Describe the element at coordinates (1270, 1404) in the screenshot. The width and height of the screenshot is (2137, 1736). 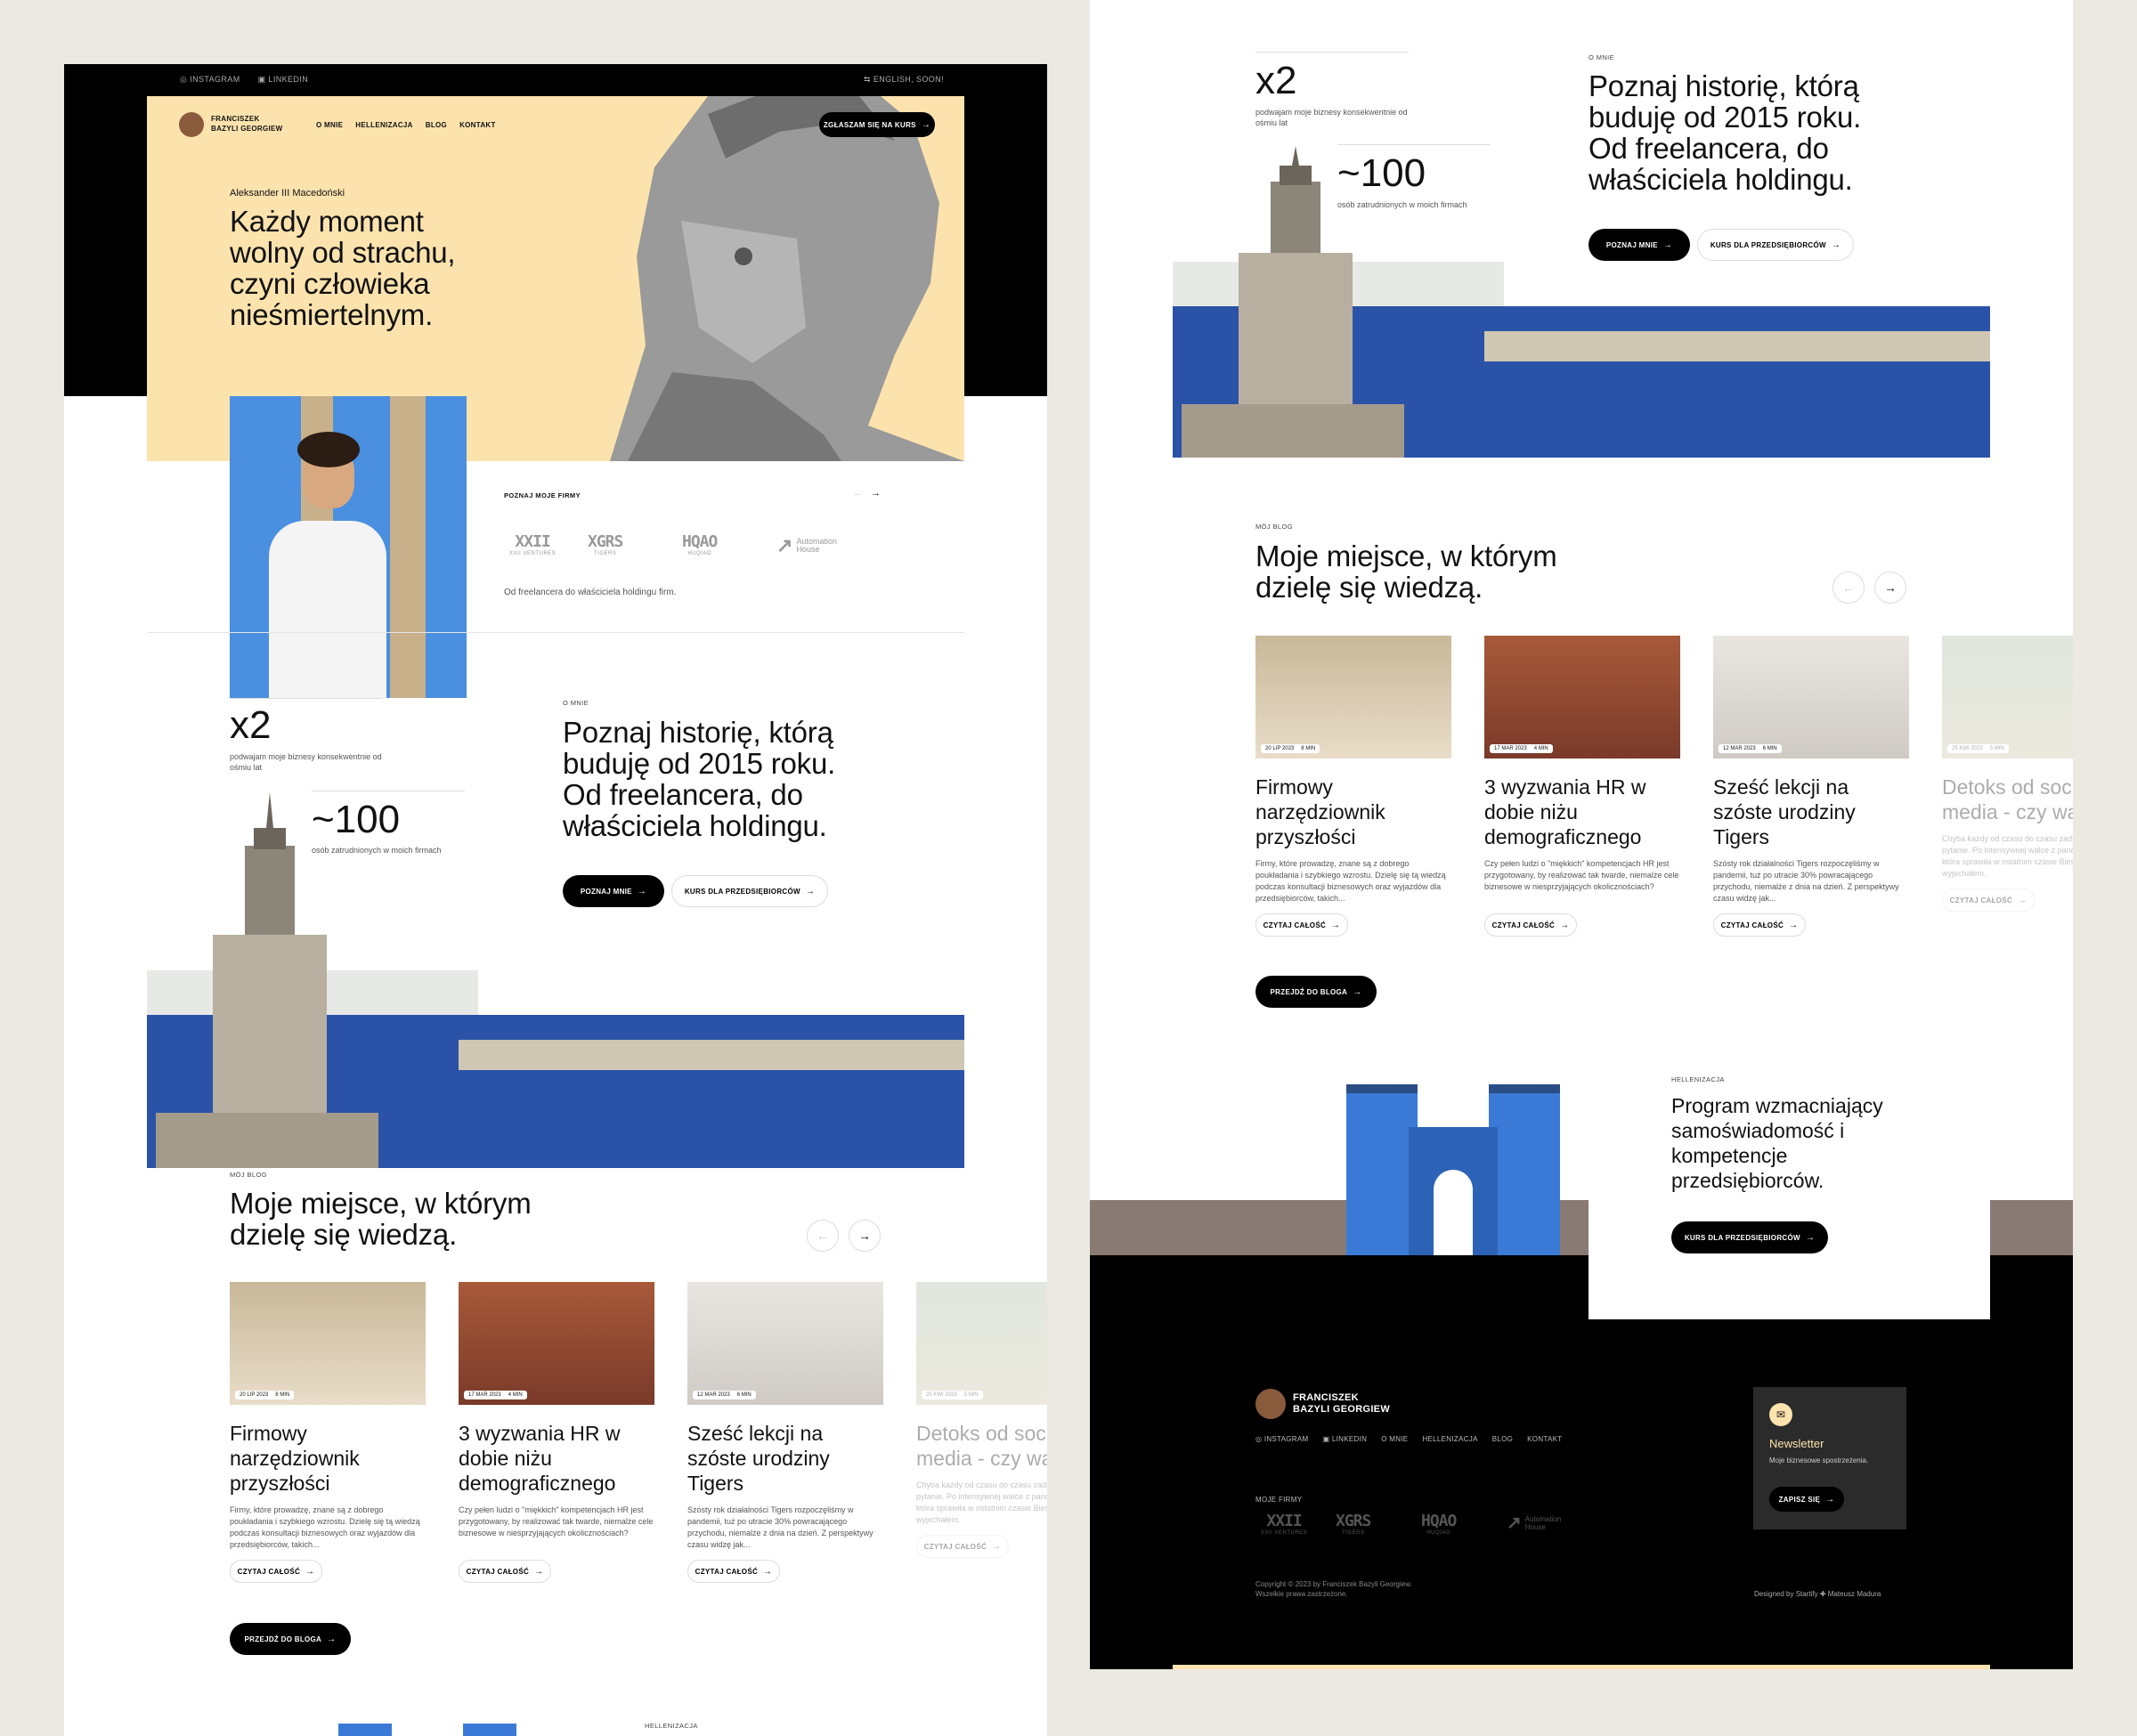
I see `footer-avatar` at that location.